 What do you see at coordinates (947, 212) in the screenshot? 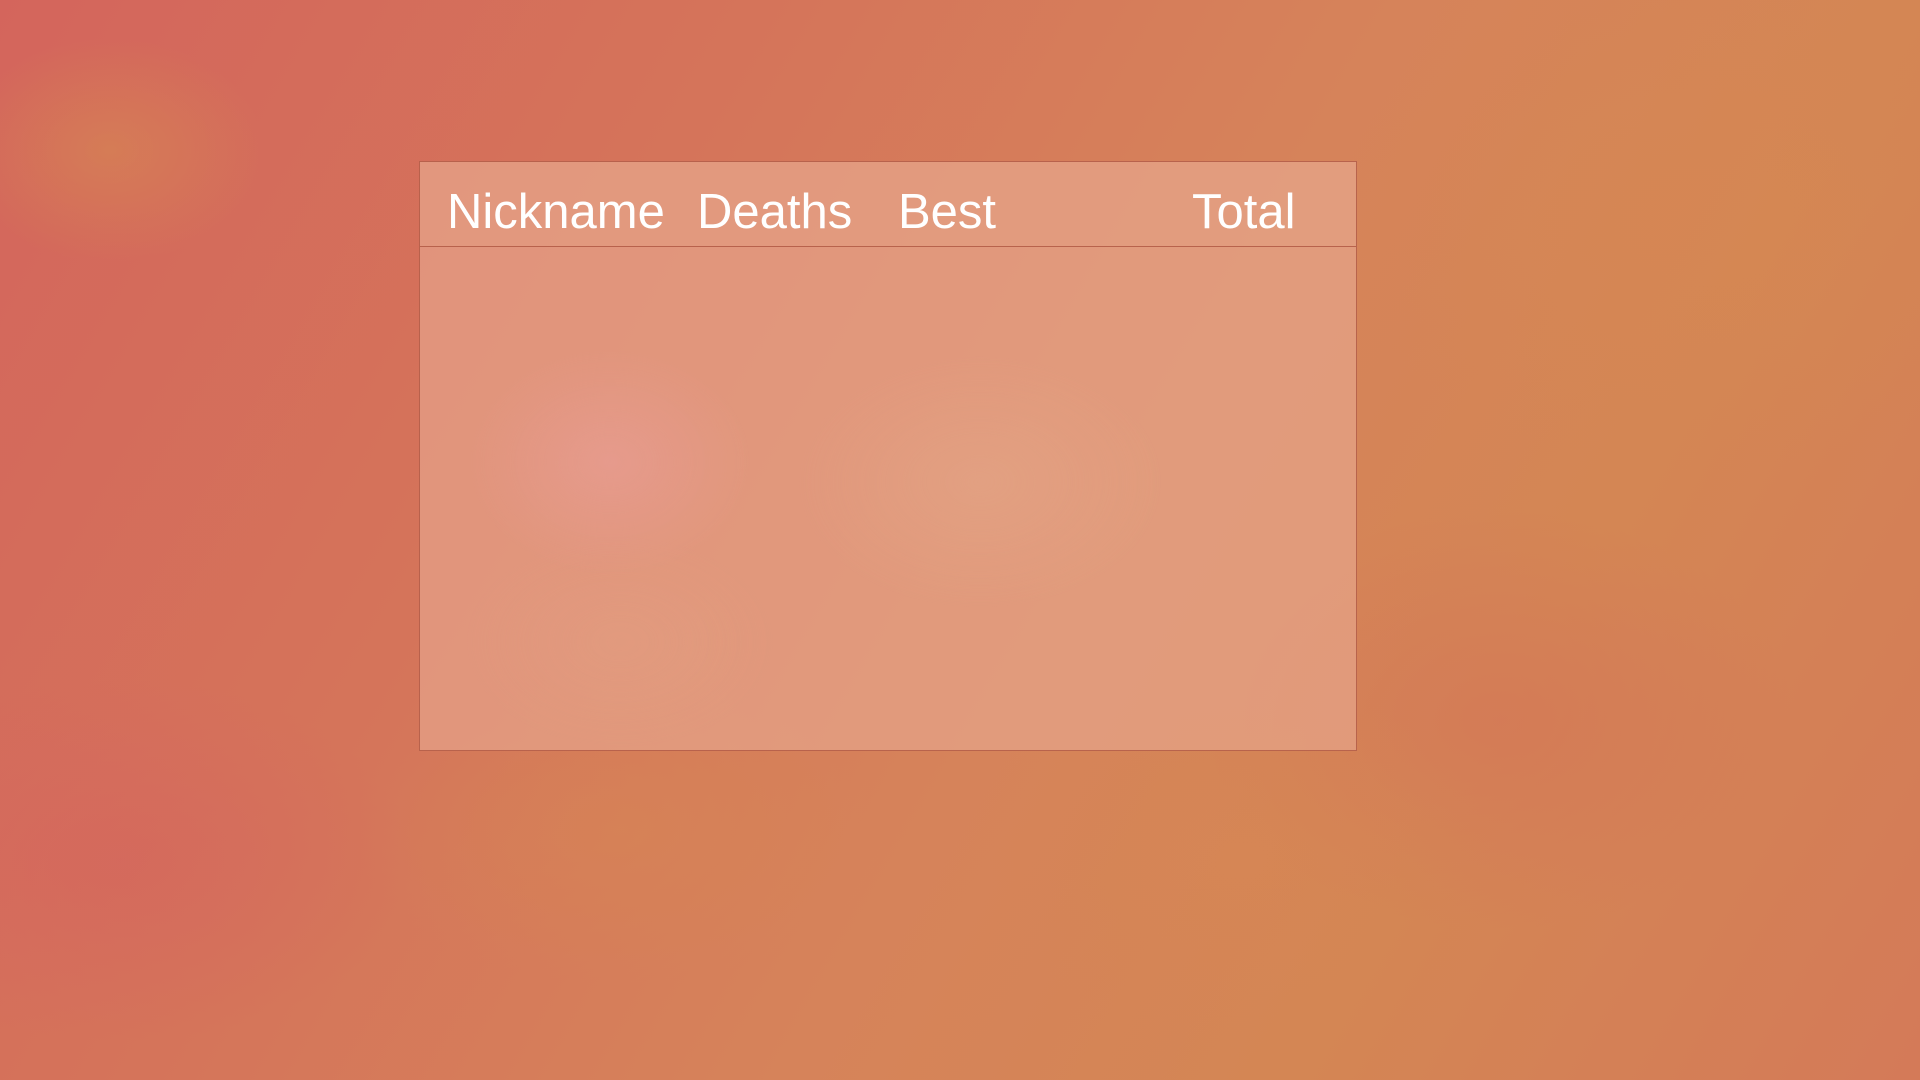
I see `column-header-best: Best` at bounding box center [947, 212].